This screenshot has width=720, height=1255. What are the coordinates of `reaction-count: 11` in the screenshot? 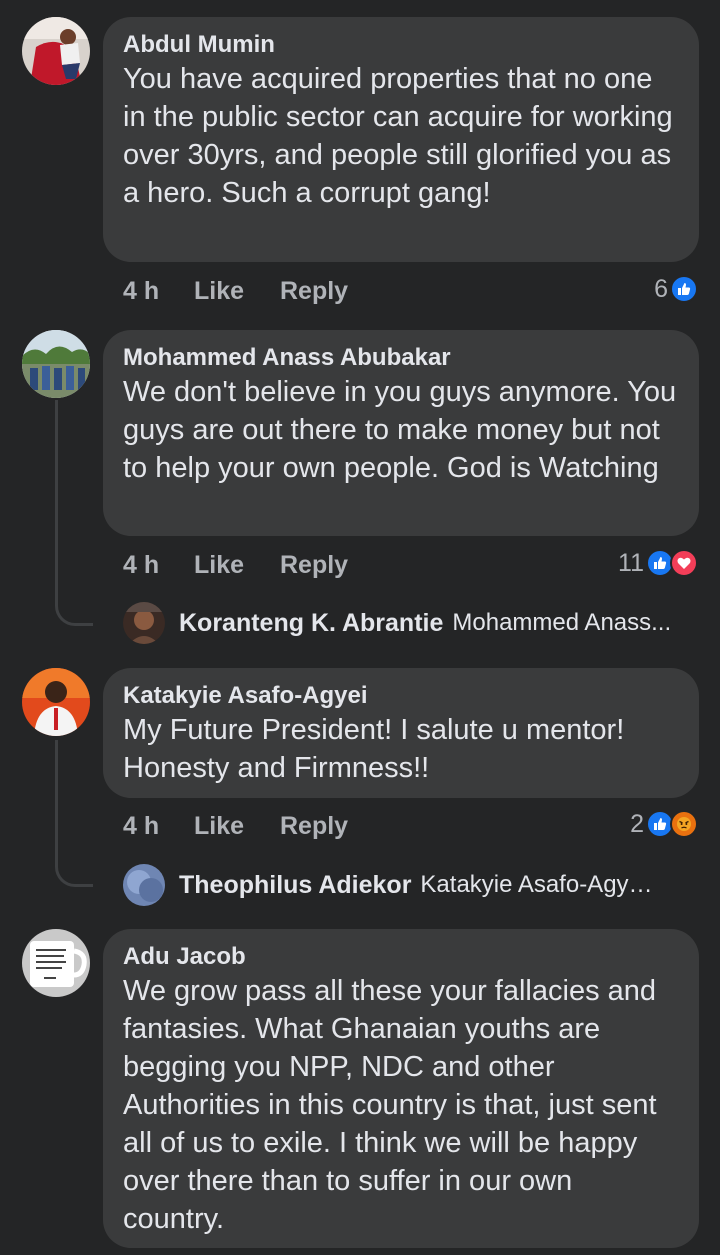 It's located at (631, 562).